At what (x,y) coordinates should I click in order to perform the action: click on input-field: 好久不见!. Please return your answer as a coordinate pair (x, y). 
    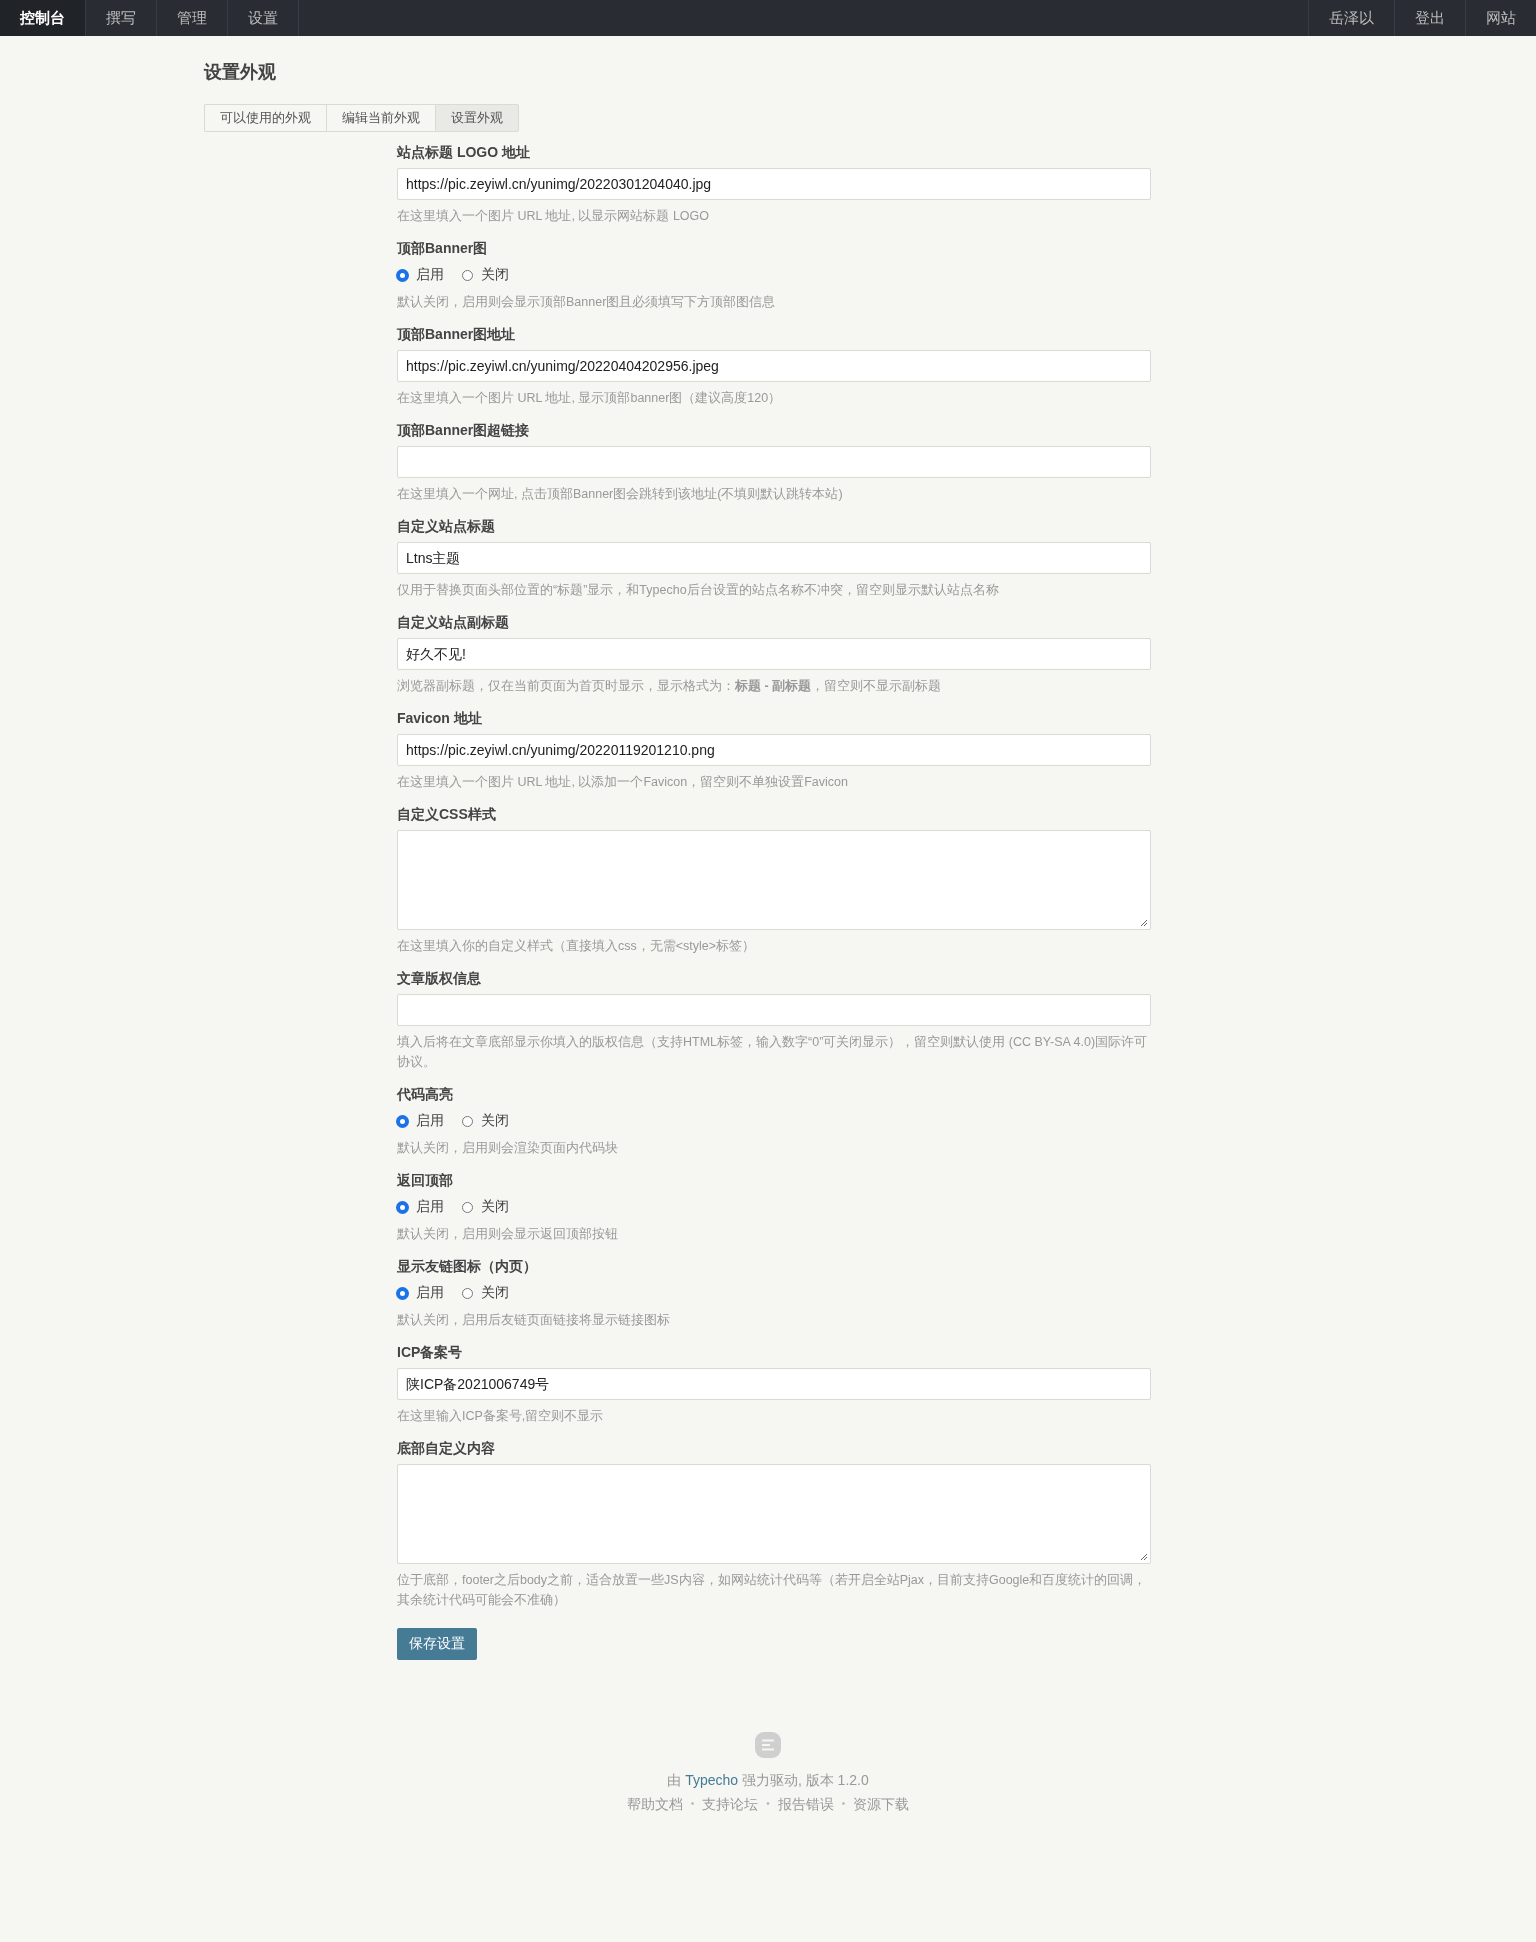
    Looking at the image, I should click on (774, 654).